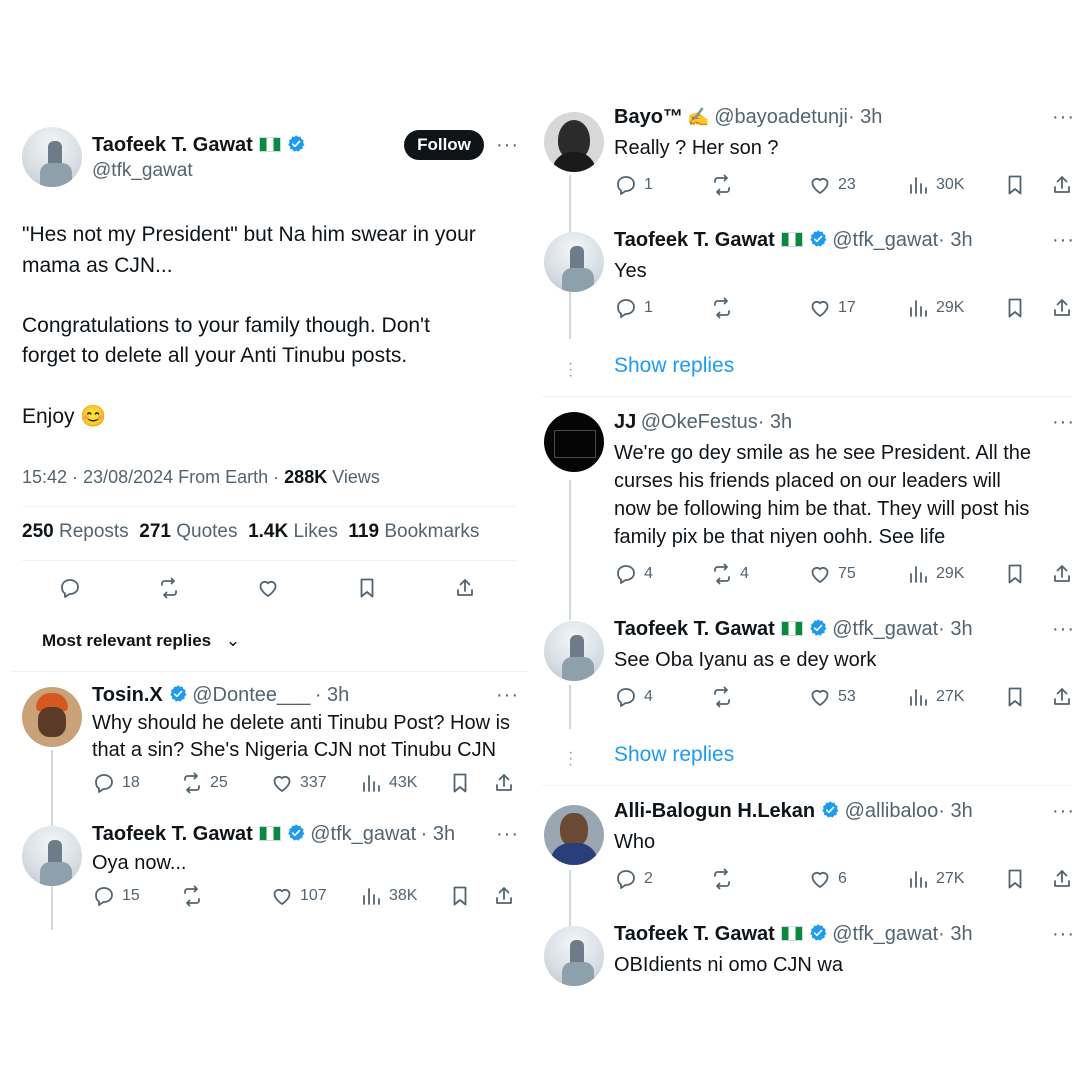  I want to click on reposts-stat: 250 Reposts, so click(75, 531).